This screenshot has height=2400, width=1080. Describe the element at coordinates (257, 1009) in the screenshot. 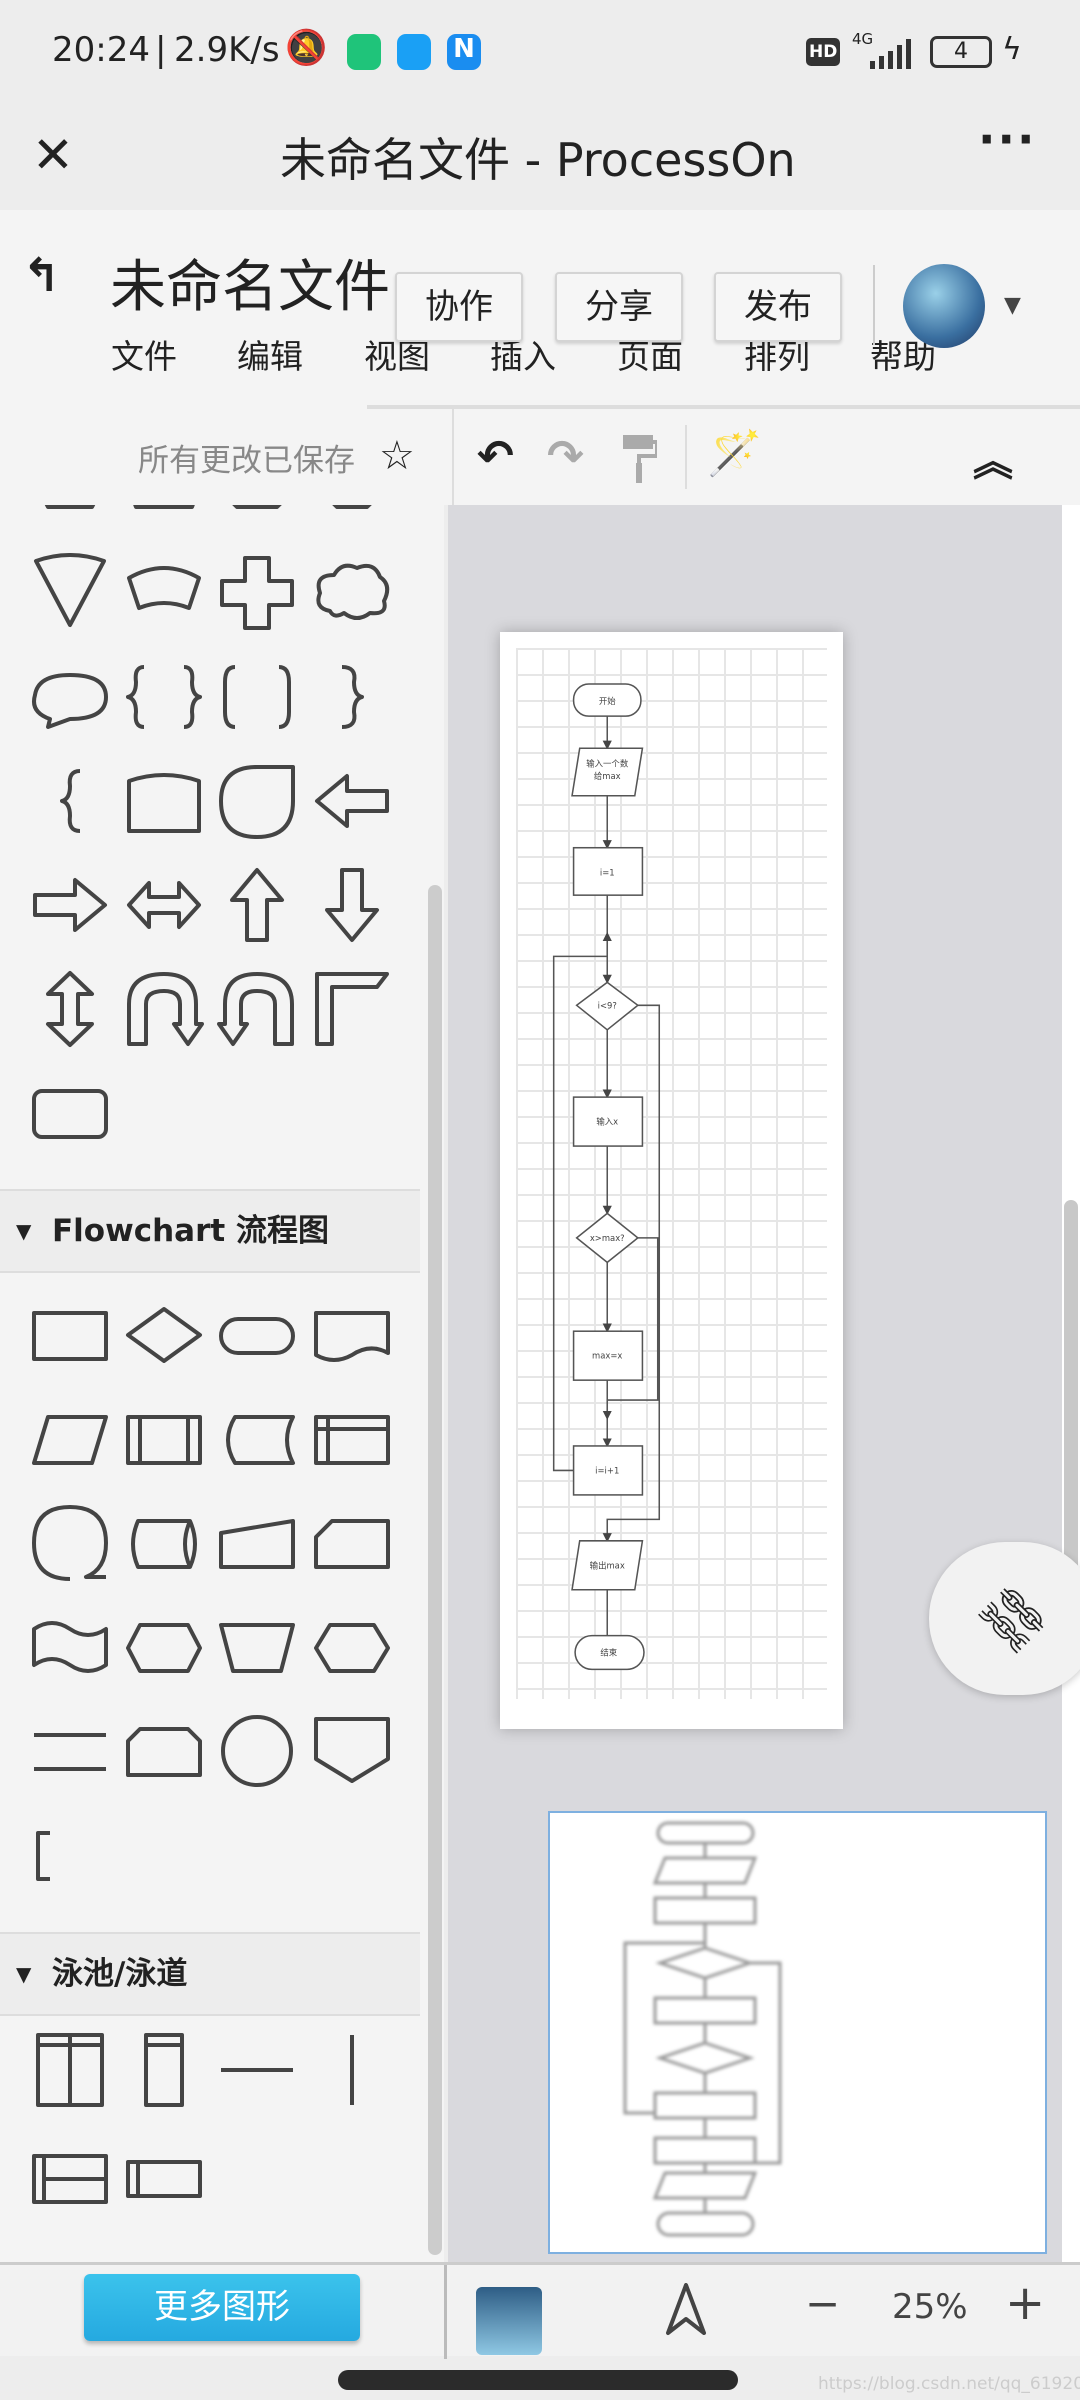

I see `u-turn-up-icon` at that location.